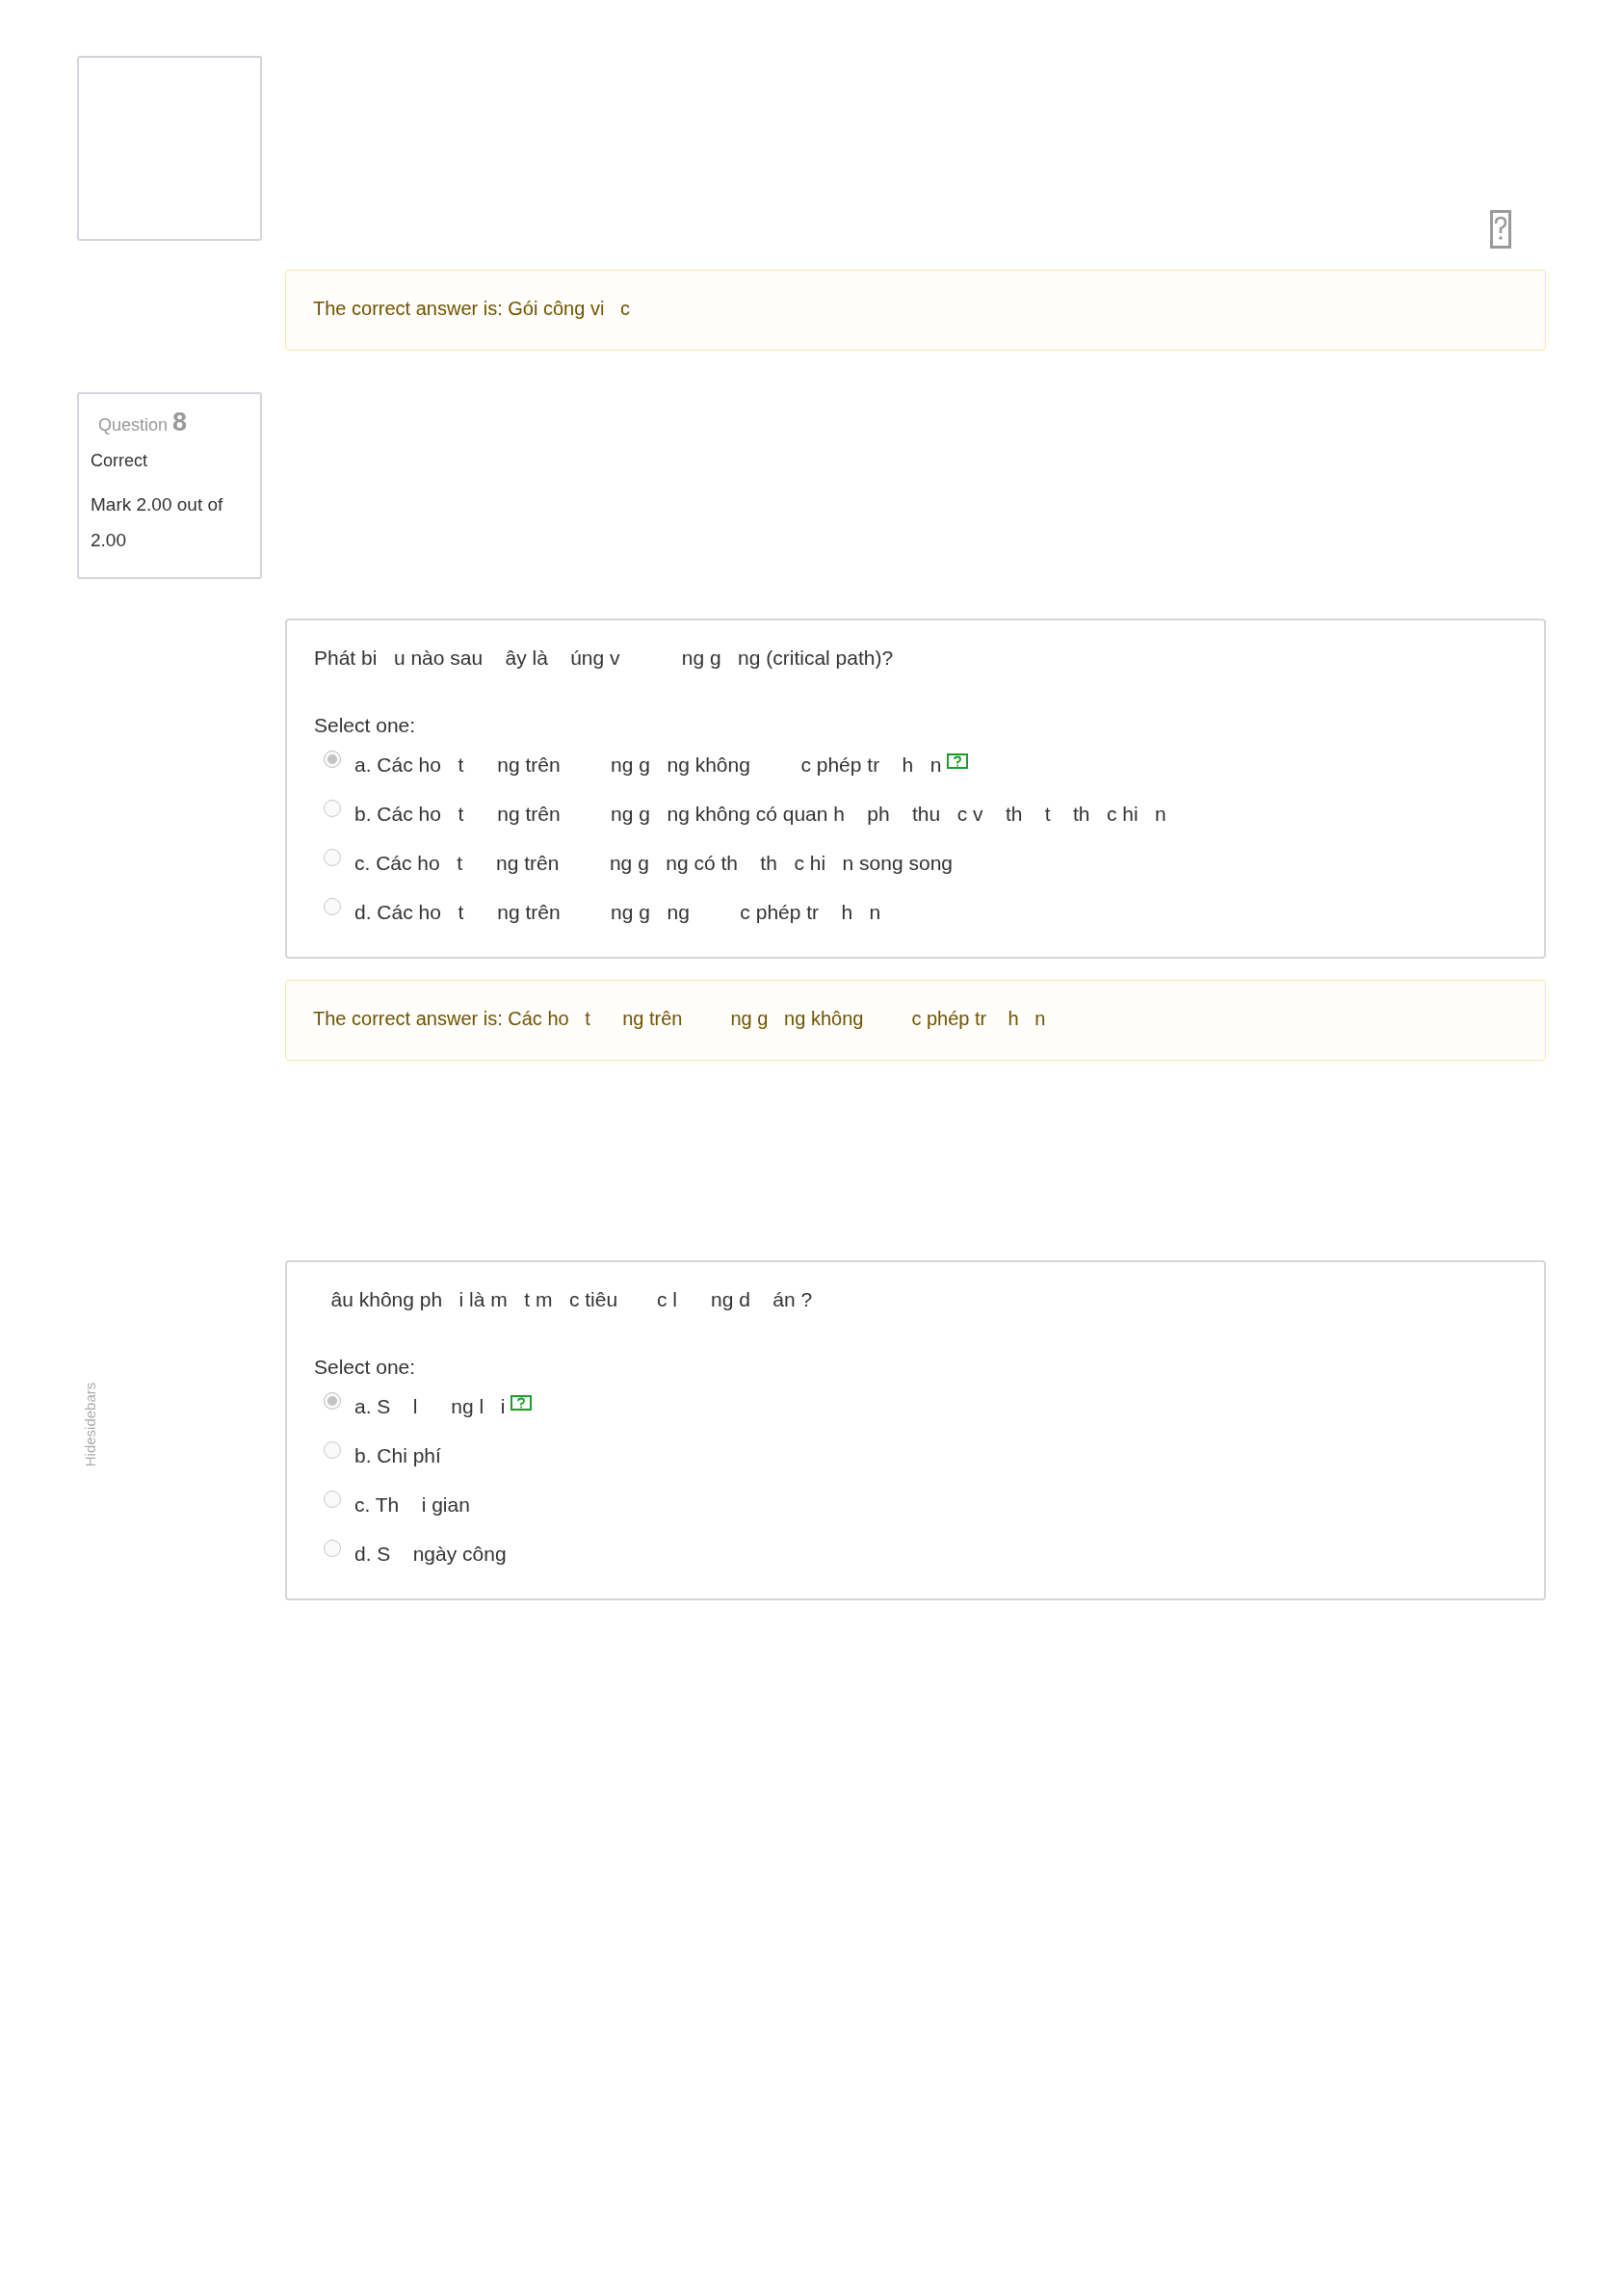 This screenshot has width=1623, height=2296. Describe the element at coordinates (430, 1554) in the screenshot. I see `option-label: d. S ngày công` at that location.